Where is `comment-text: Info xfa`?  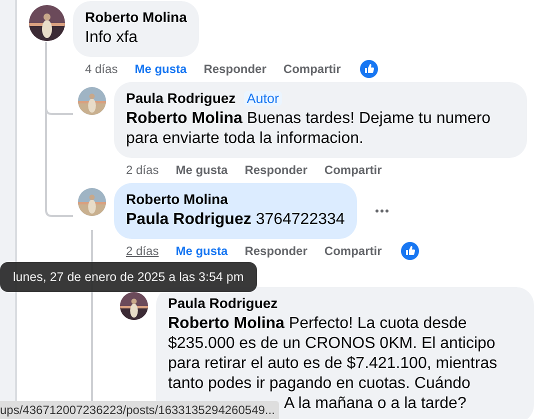 comment-text: Info xfa is located at coordinates (111, 38).